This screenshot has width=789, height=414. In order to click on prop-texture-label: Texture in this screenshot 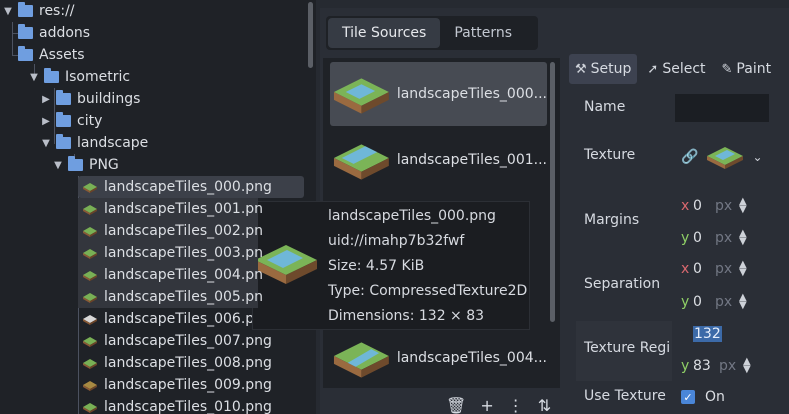, I will do `click(610, 155)`.